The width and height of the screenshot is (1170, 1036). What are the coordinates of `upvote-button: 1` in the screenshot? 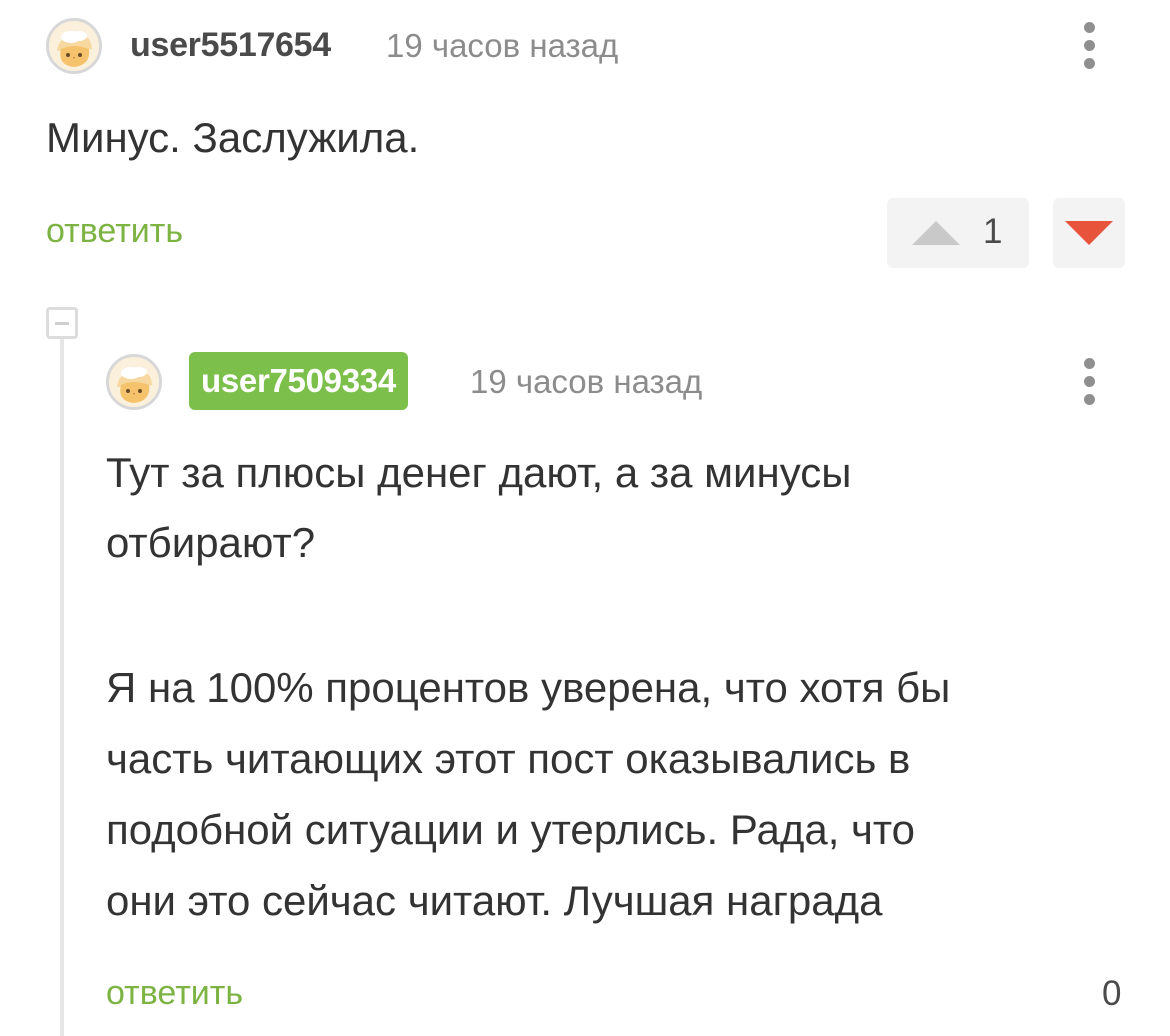 It's located at (958, 233).